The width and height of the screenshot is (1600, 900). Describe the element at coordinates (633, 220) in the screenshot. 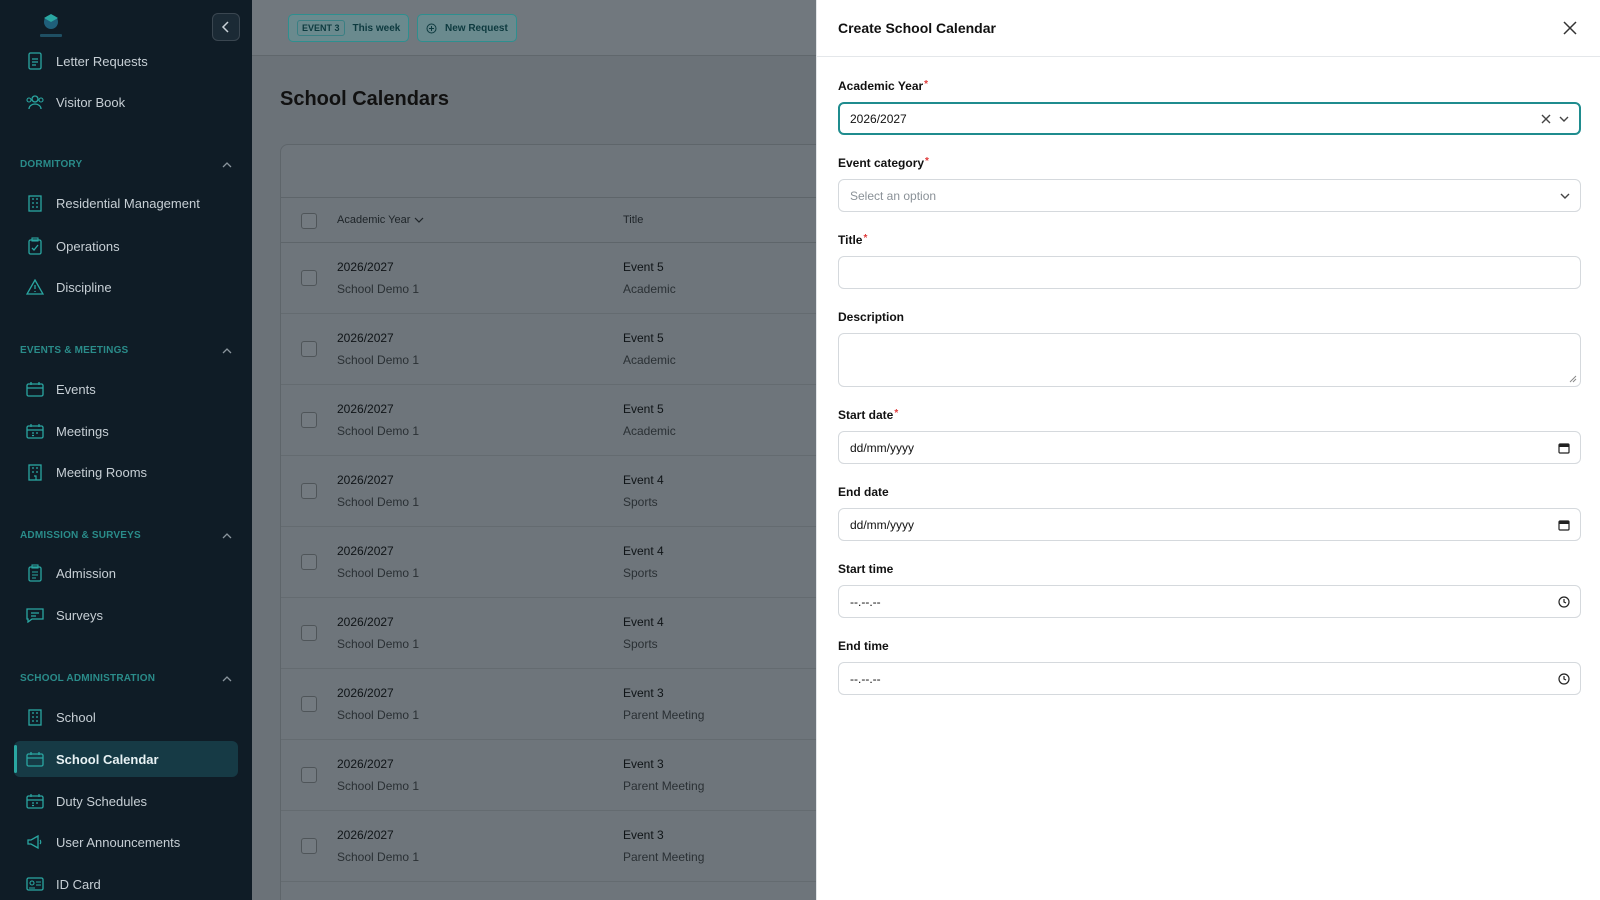

I see `column-title: Title` at that location.